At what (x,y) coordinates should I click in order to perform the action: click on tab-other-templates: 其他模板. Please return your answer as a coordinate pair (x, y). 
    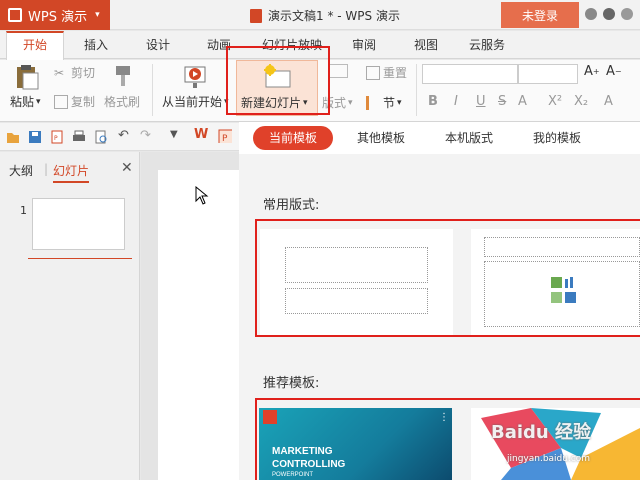
    Looking at the image, I should click on (381, 138).